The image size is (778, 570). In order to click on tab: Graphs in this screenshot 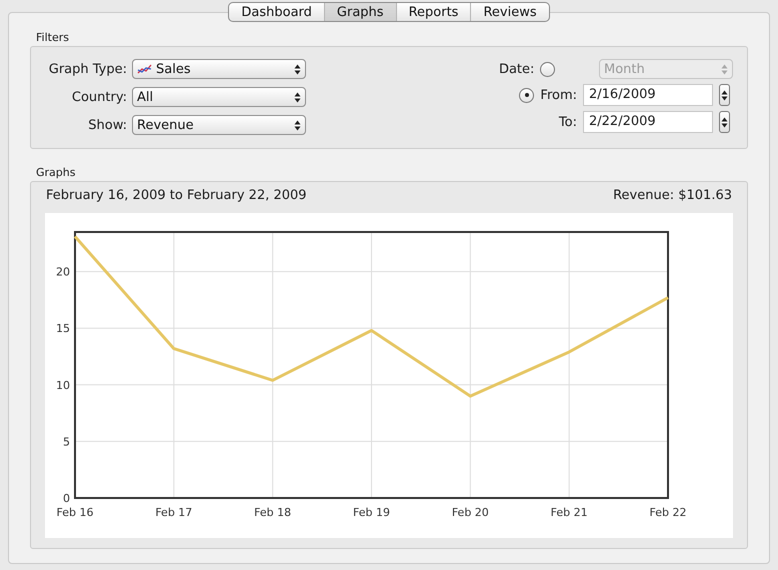, I will do `click(360, 12)`.